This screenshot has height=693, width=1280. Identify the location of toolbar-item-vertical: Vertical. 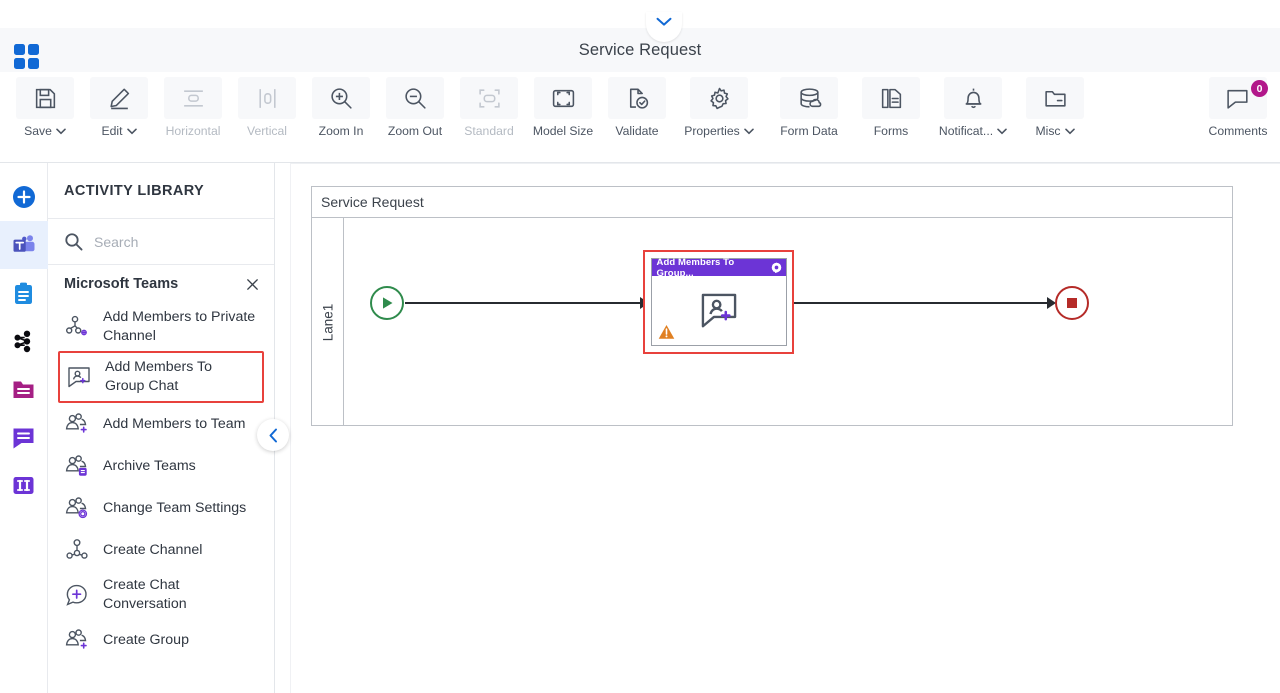
(267, 114).